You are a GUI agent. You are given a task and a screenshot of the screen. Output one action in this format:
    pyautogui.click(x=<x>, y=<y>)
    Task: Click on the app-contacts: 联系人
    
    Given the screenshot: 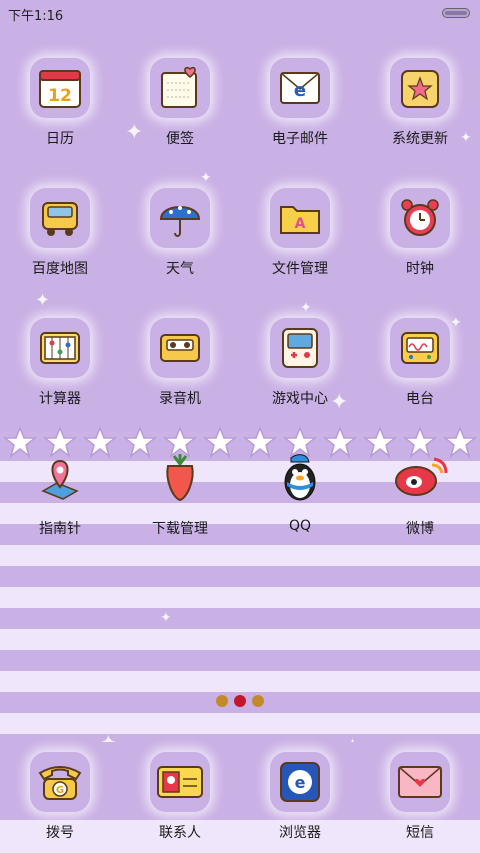 What is the action you would take?
    pyautogui.click(x=180, y=797)
    